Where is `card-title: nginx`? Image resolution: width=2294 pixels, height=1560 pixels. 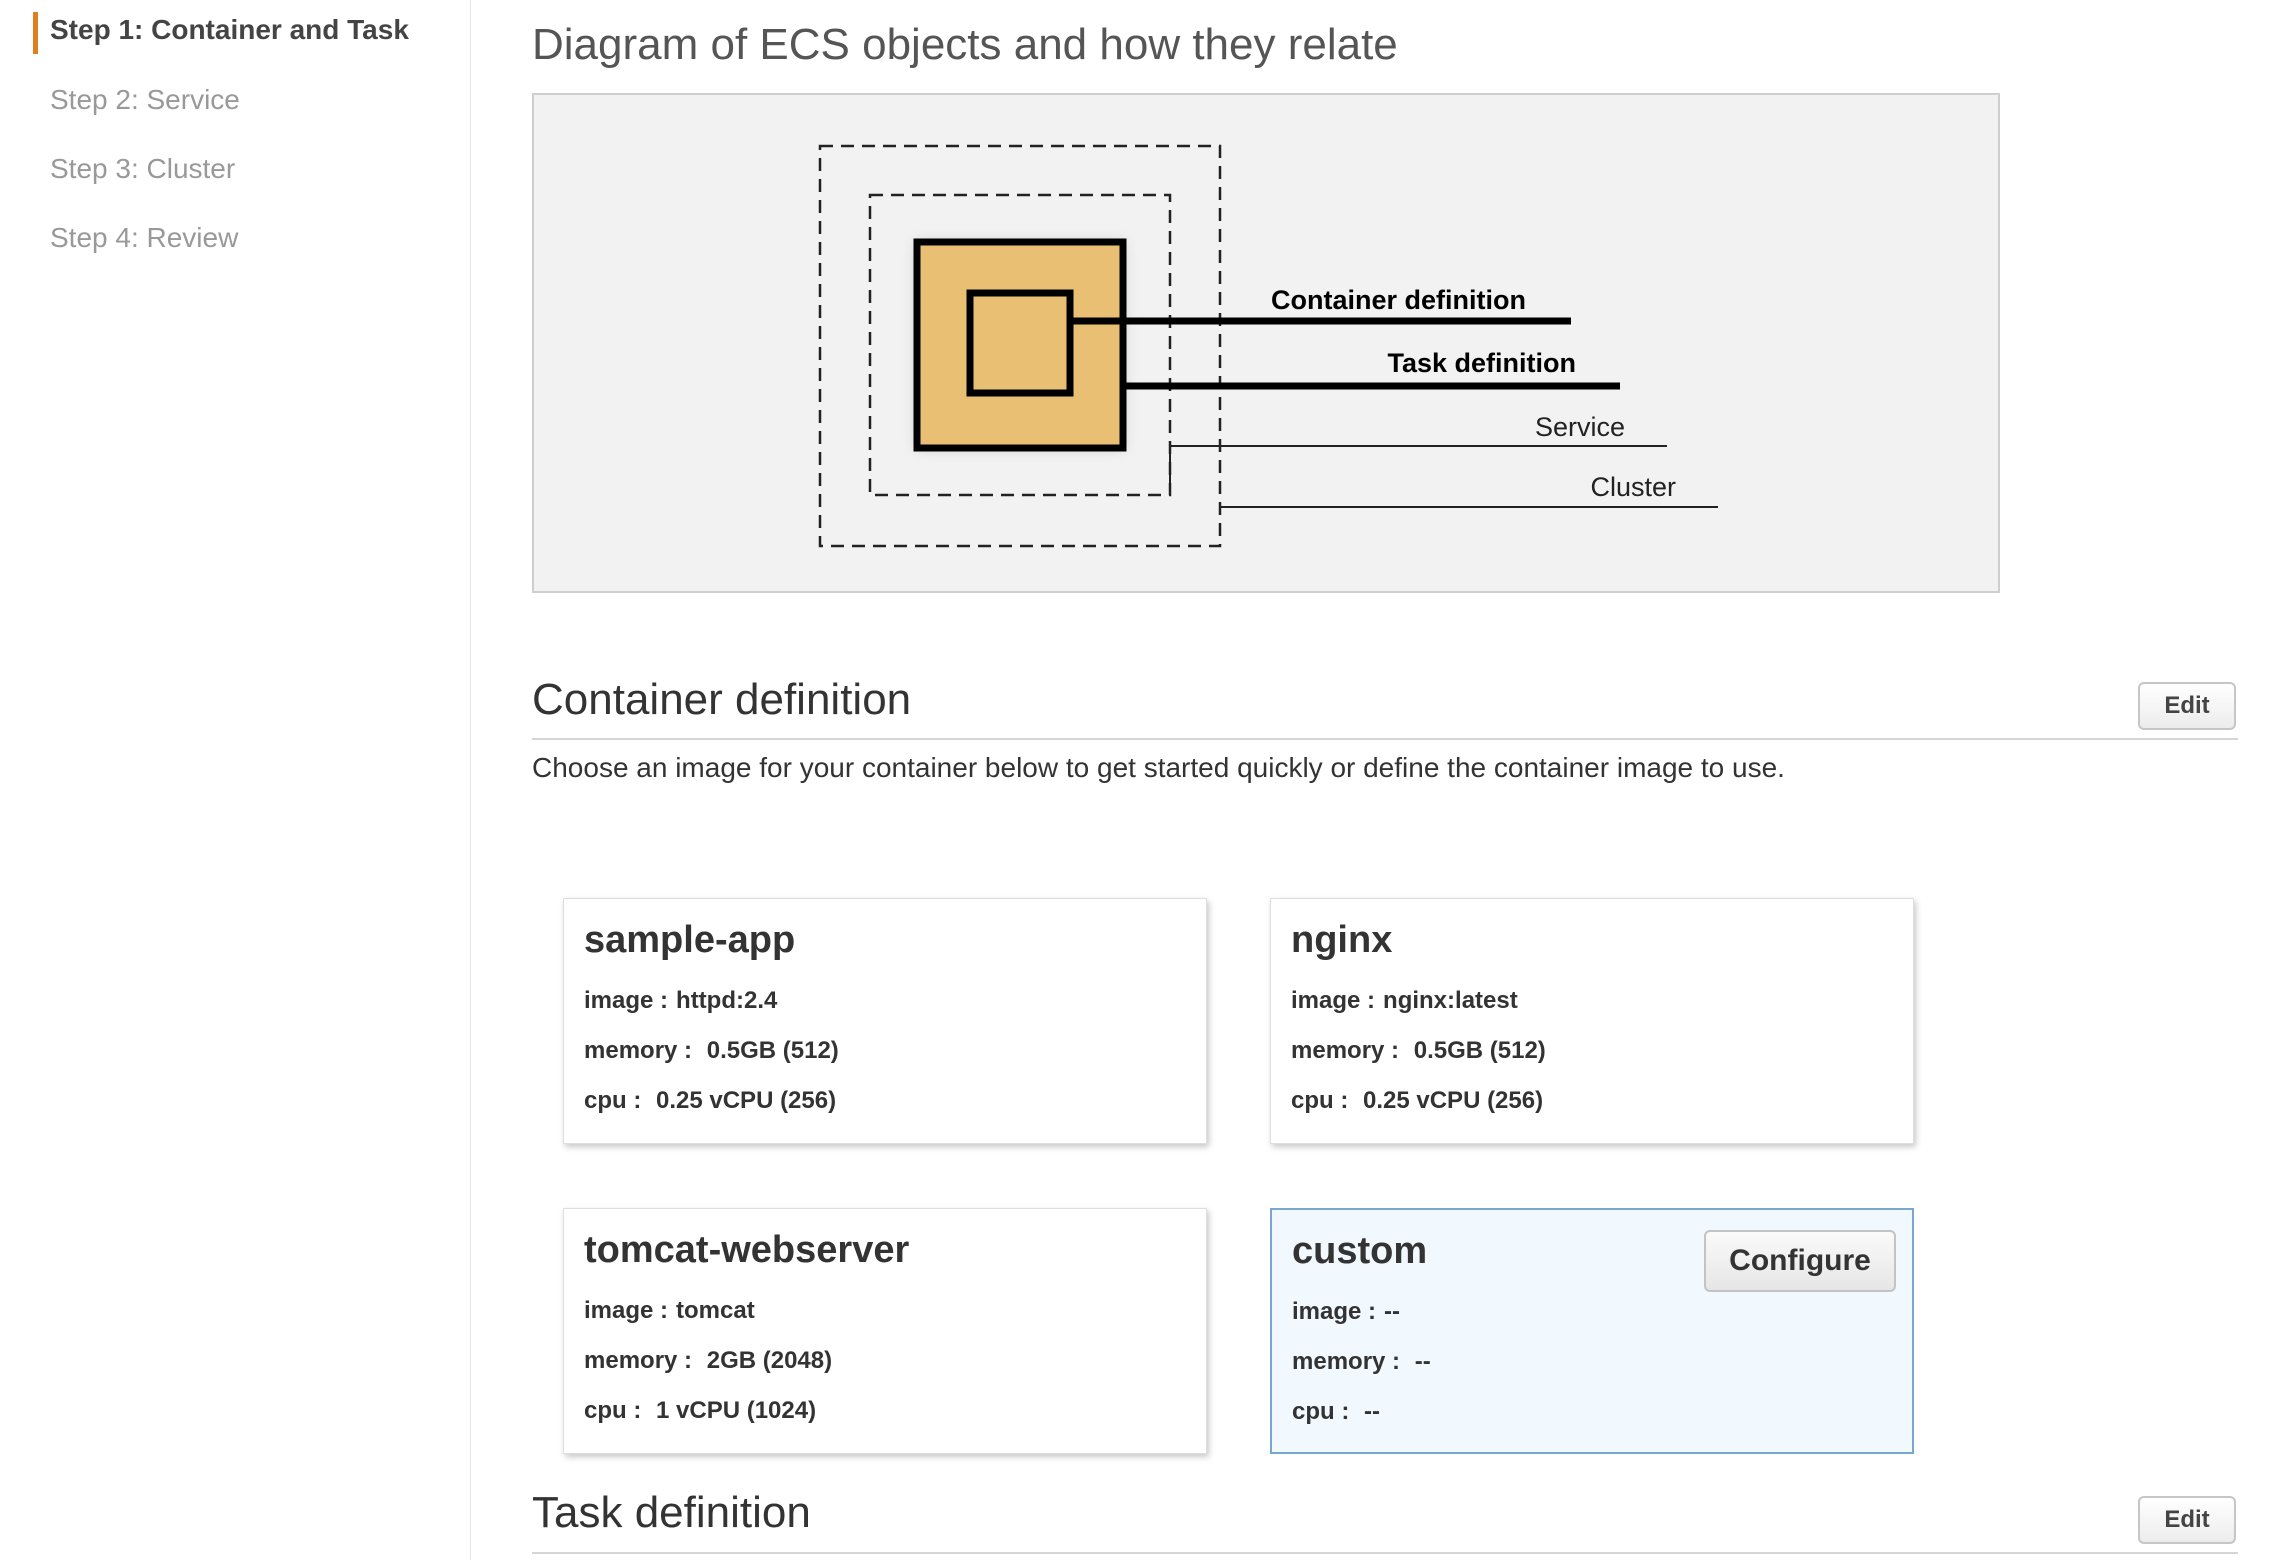
card-title: nginx is located at coordinates (1342, 940).